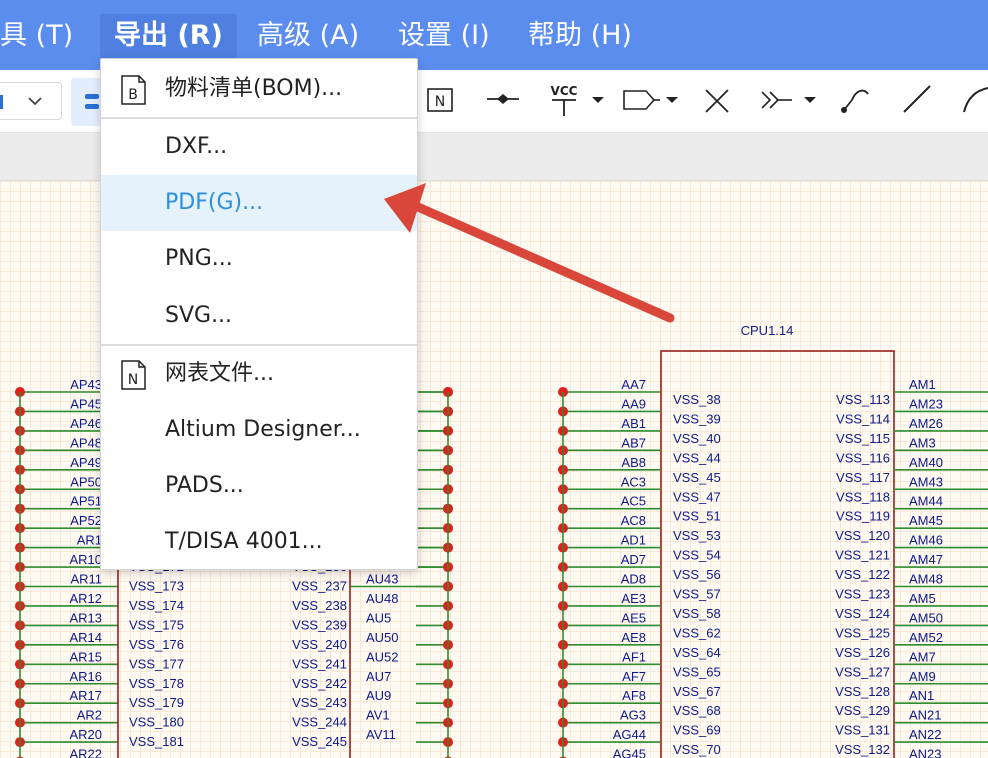 The image size is (988, 758). I want to click on pin-label: AM3, so click(922, 442).